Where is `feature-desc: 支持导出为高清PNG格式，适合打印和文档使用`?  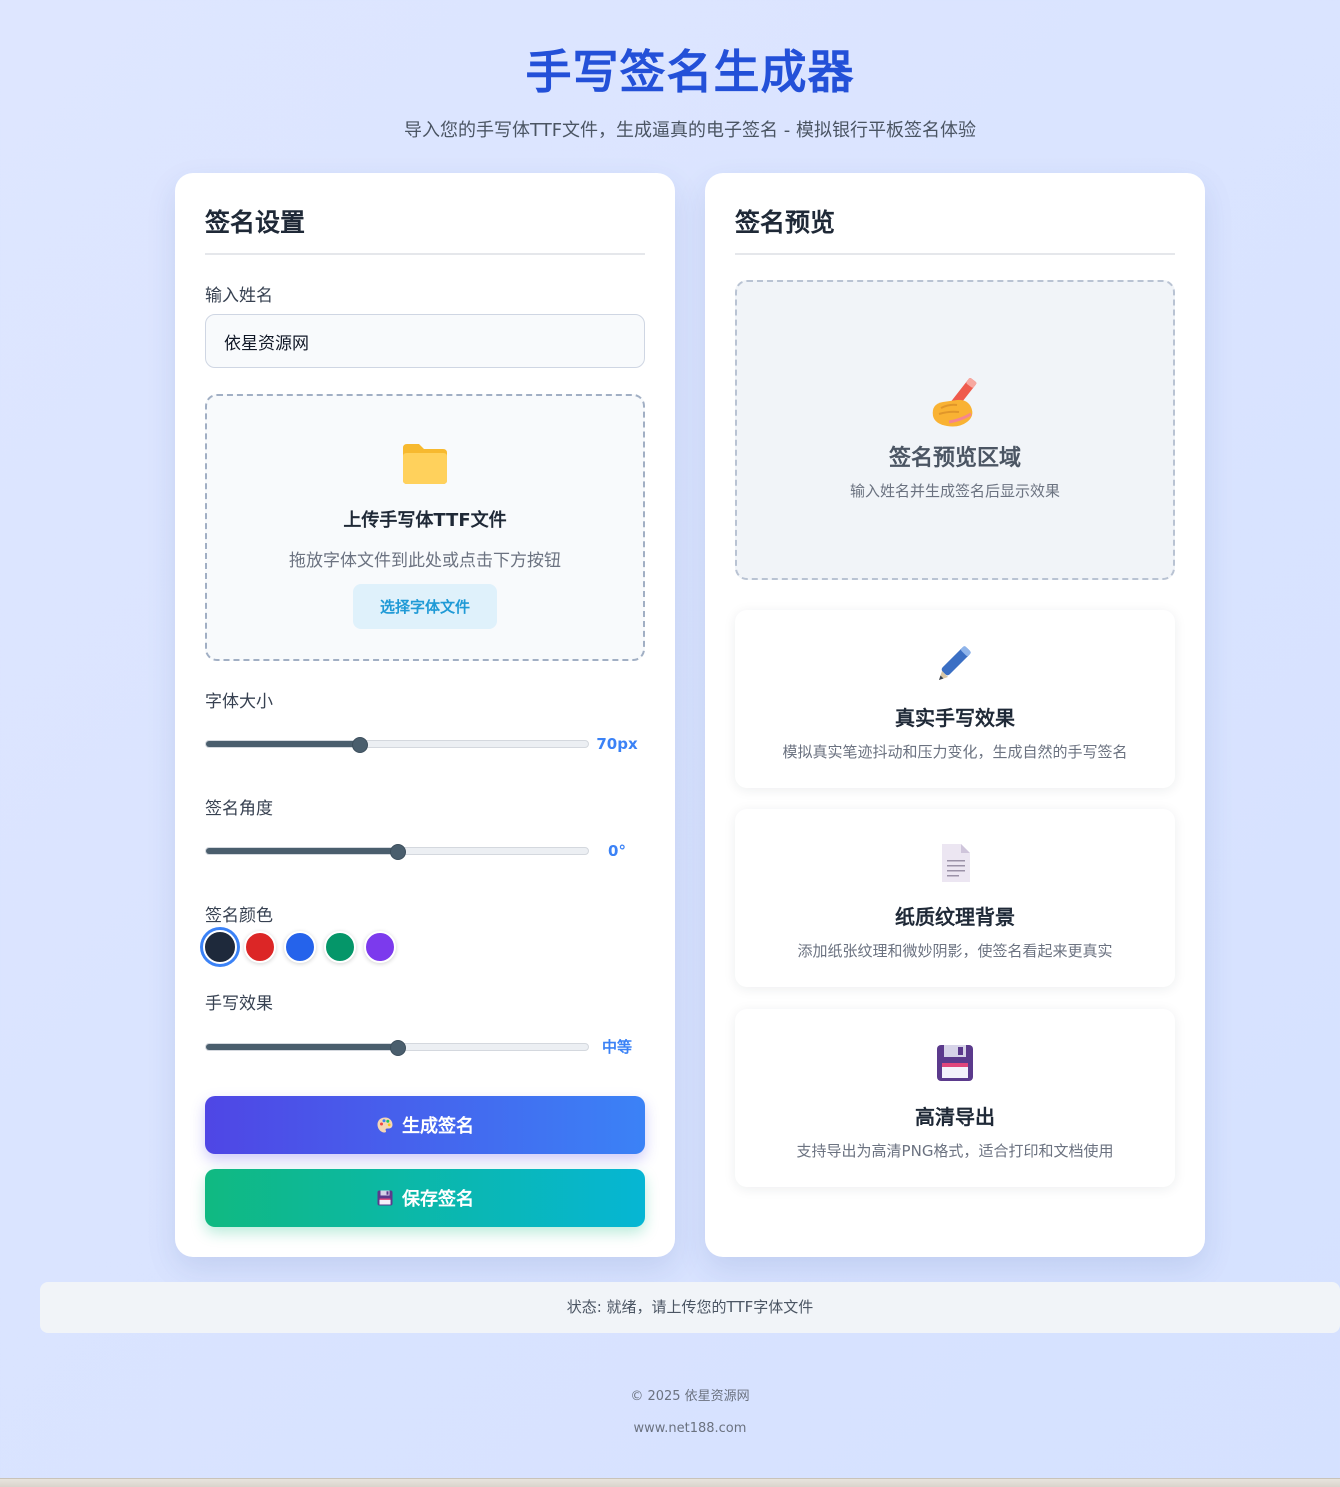 feature-desc: 支持导出为高清PNG格式，适合打印和文档使用 is located at coordinates (955, 1151).